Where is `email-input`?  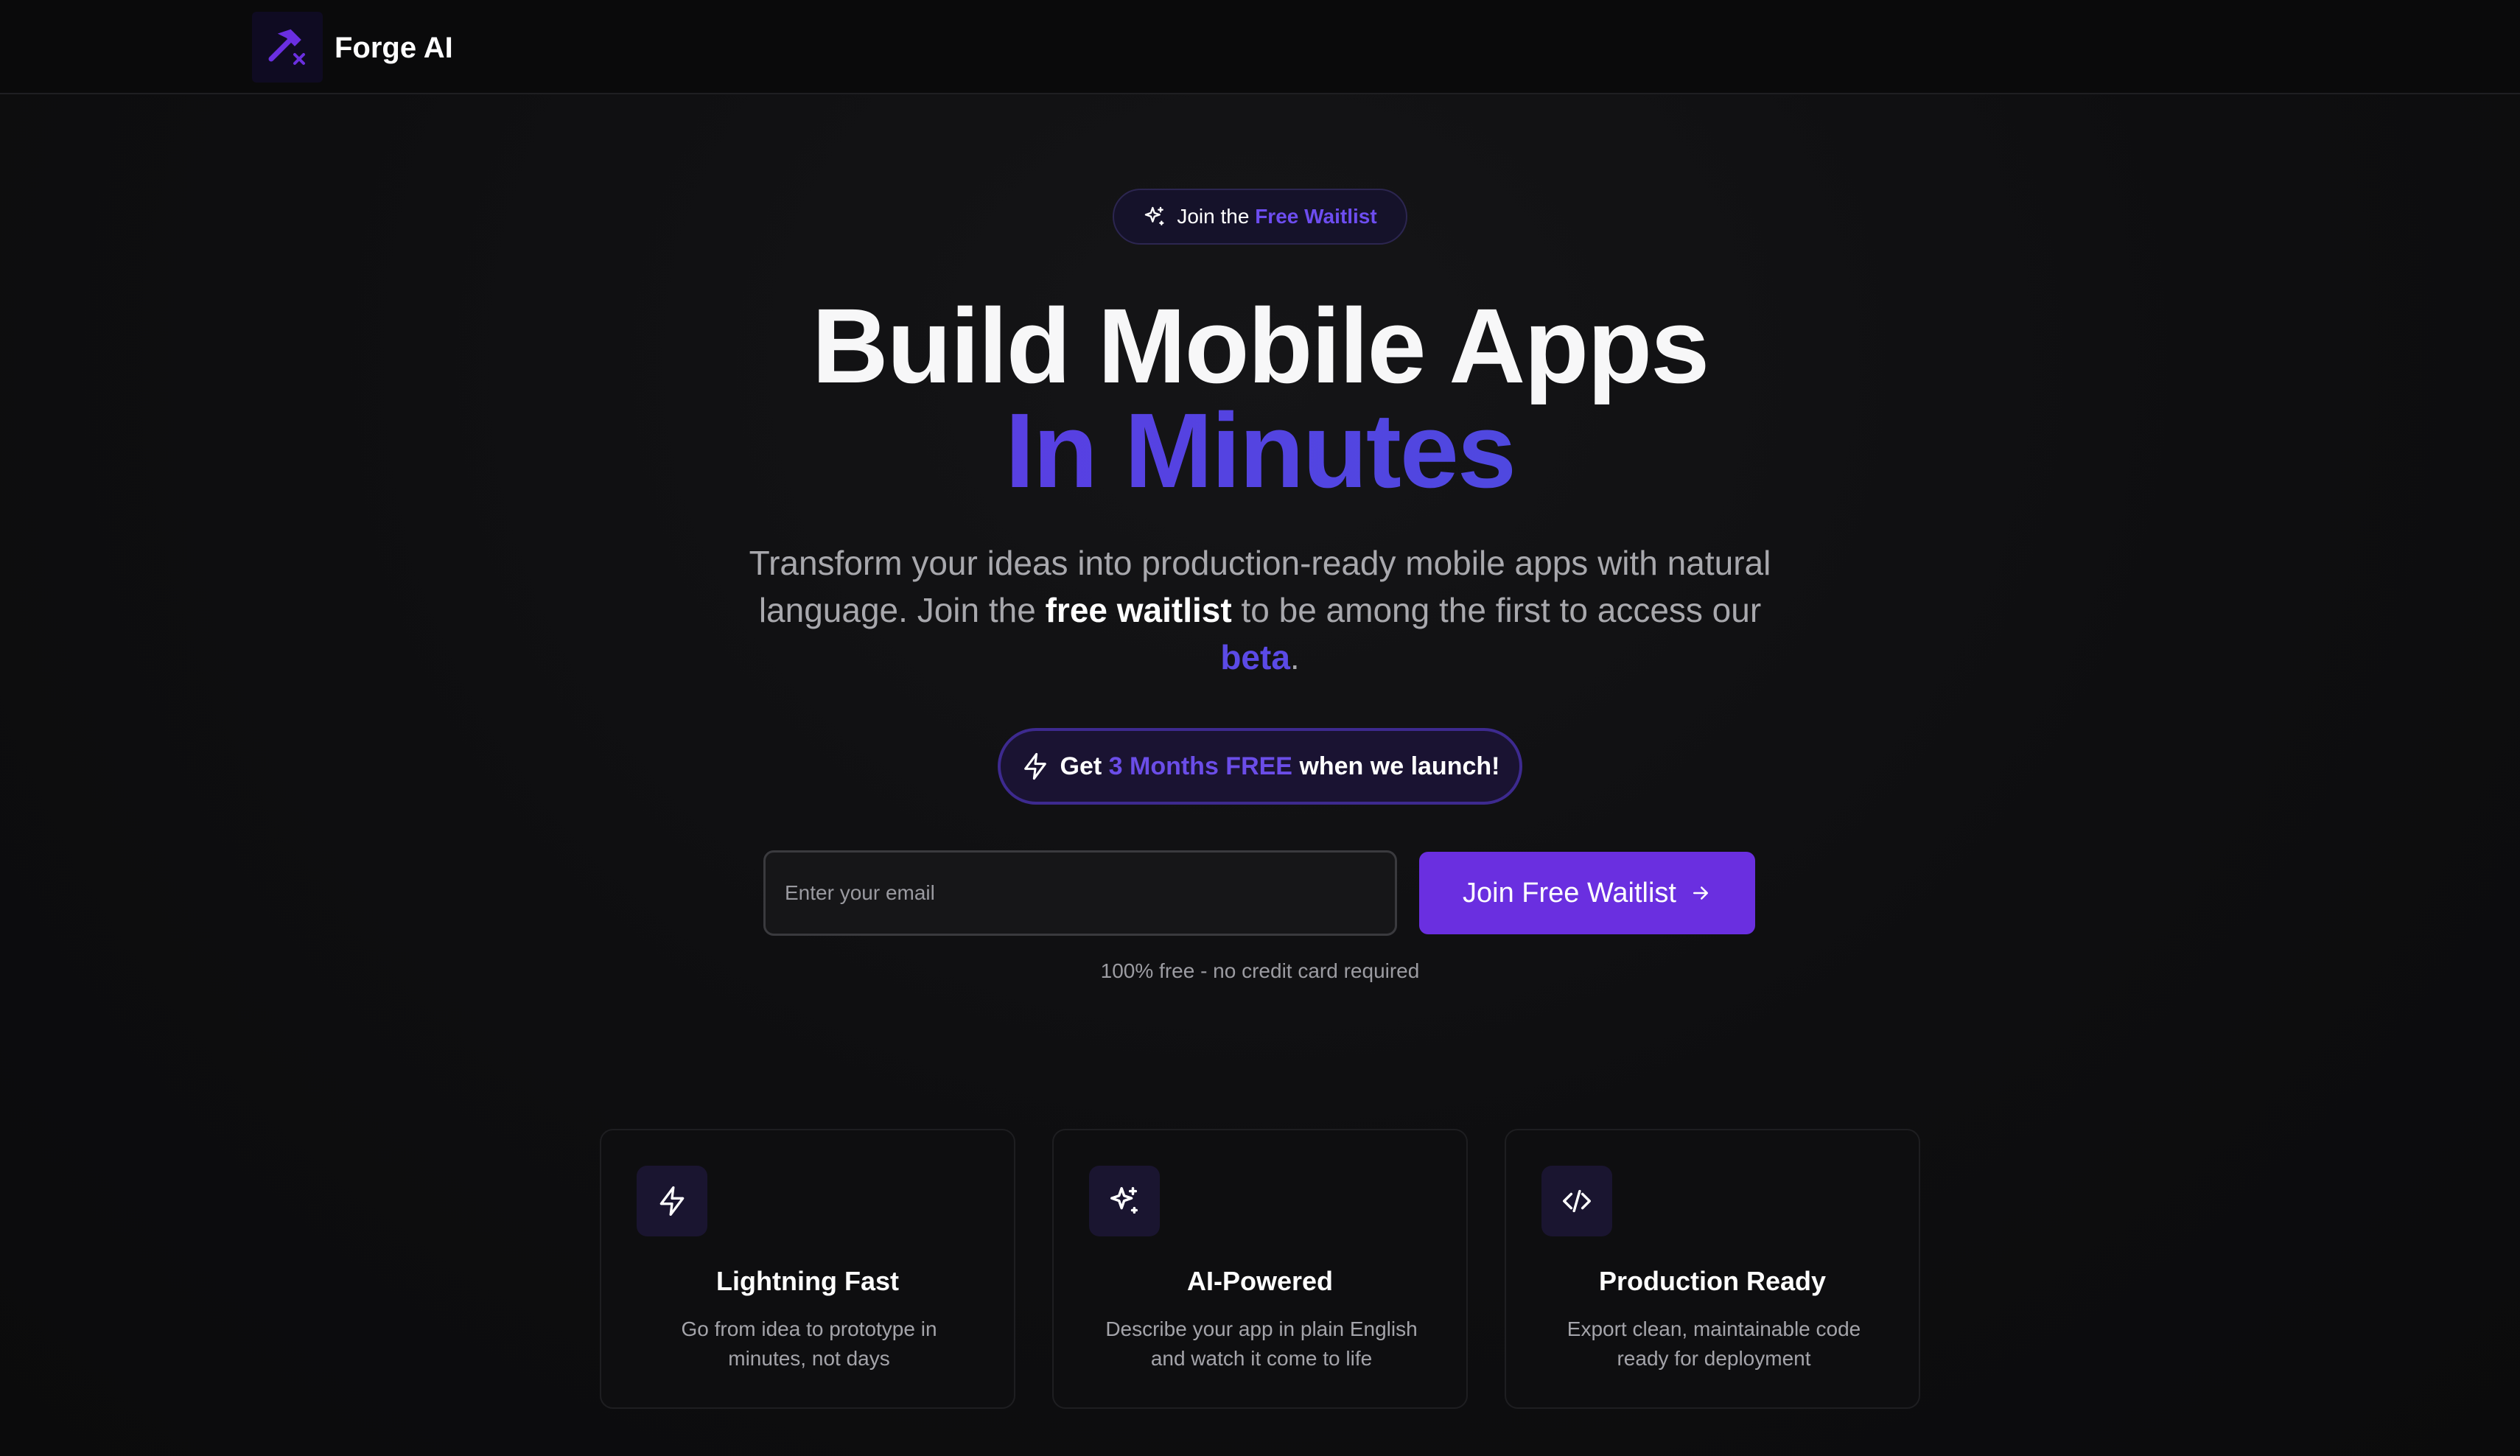
email-input is located at coordinates (1080, 893).